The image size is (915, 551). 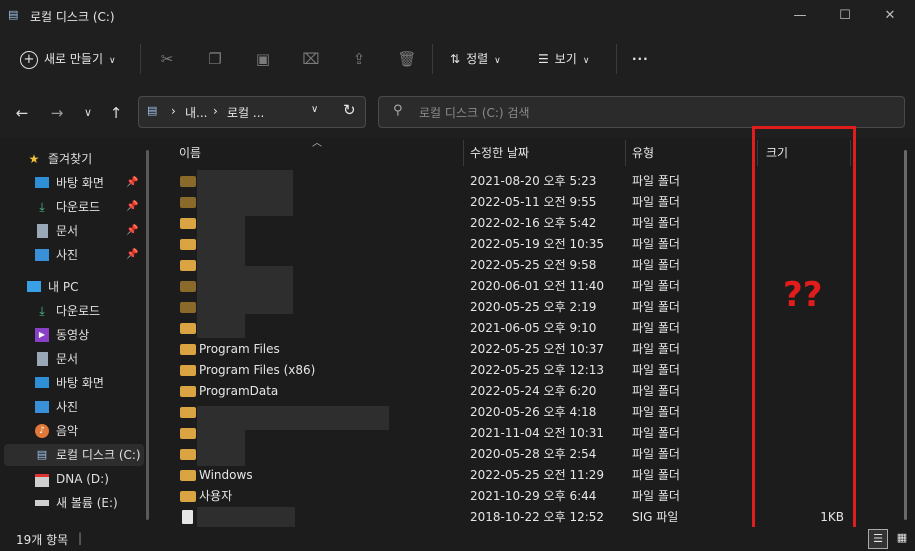 I want to click on recent-chevron-icon: ∨, so click(x=88, y=113).